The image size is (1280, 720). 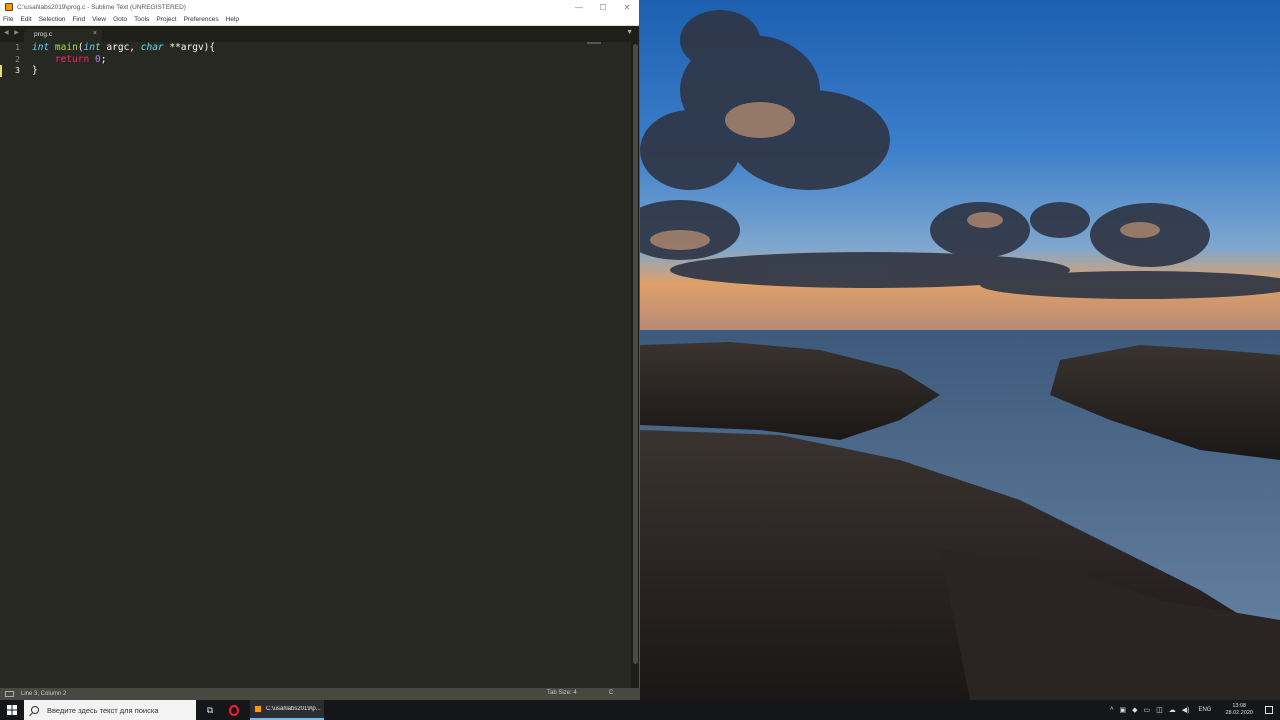 What do you see at coordinates (78, 19) in the screenshot?
I see `menu-find: Find` at bounding box center [78, 19].